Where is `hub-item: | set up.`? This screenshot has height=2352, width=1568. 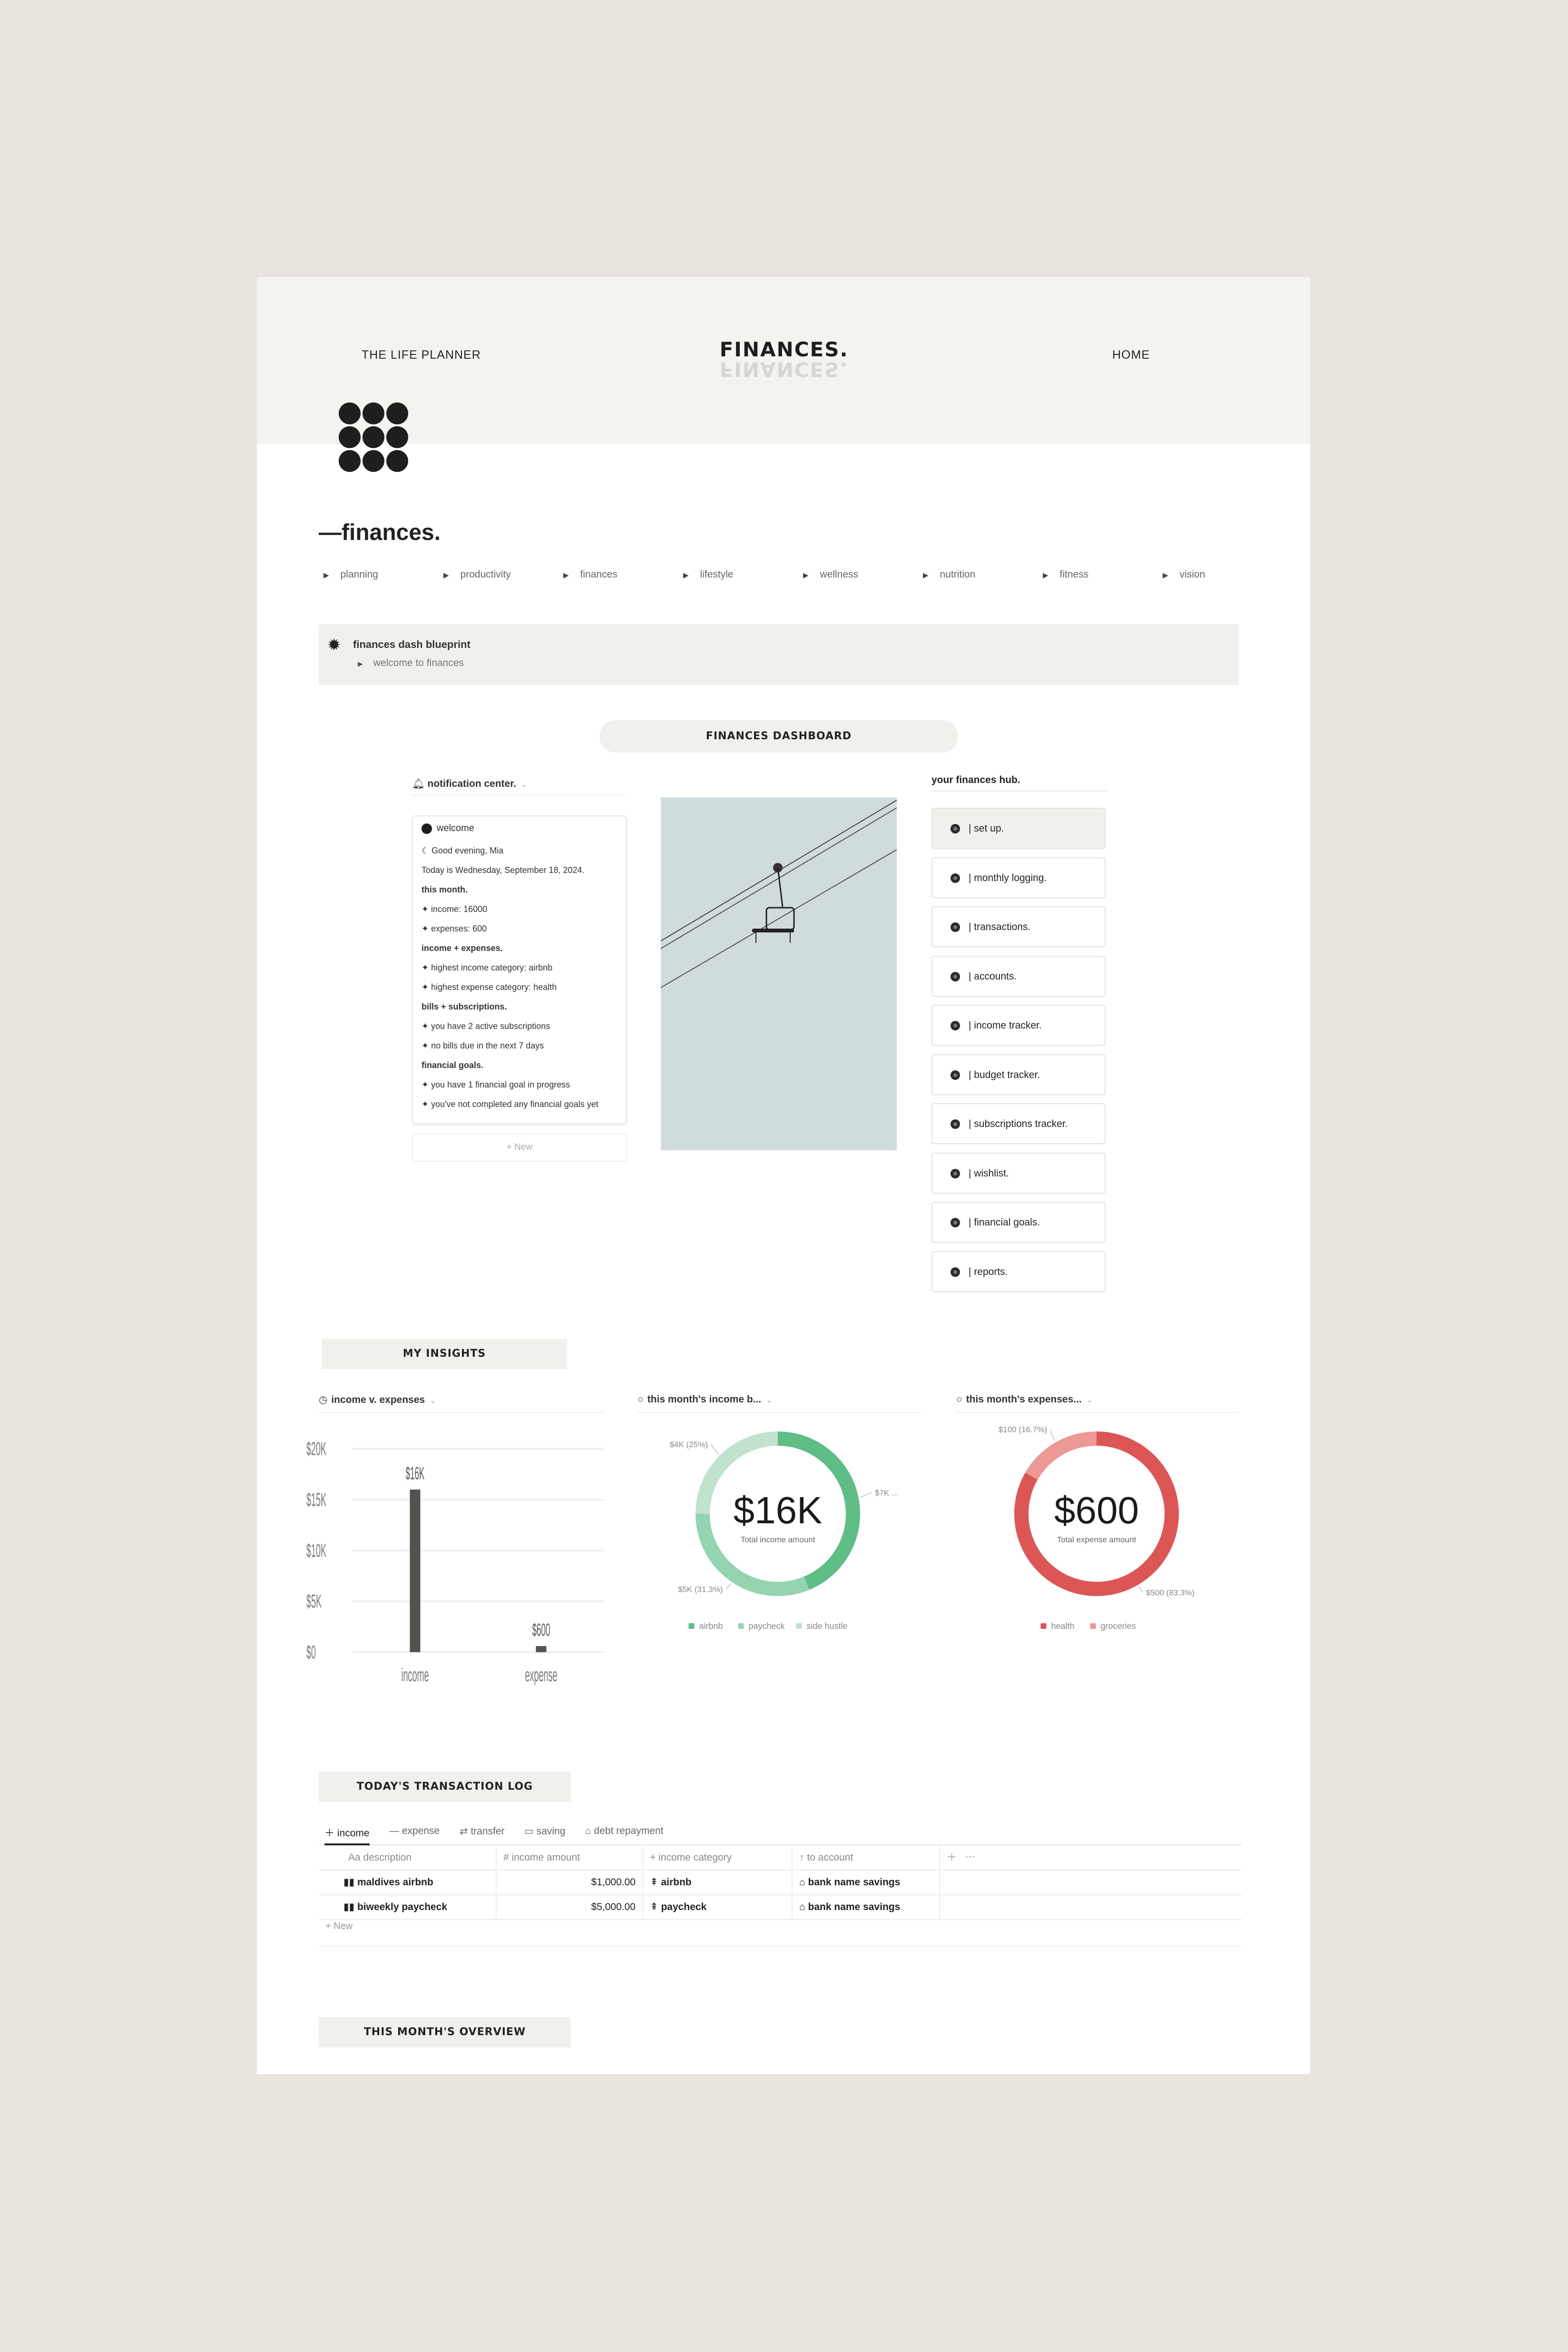 hub-item: | set up. is located at coordinates (1018, 828).